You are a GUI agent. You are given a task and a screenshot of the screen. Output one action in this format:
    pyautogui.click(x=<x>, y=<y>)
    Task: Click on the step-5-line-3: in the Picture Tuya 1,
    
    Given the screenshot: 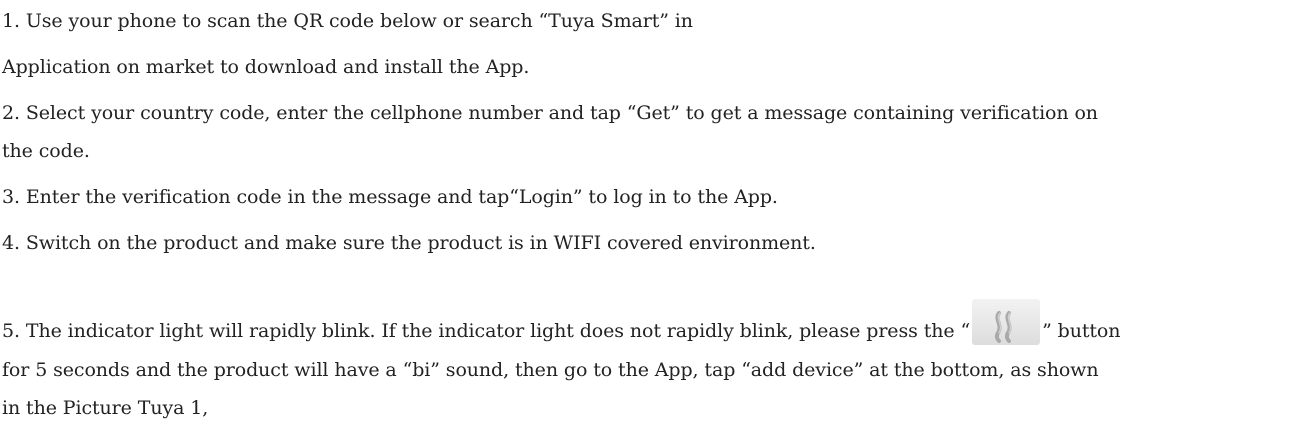 What is the action you would take?
    pyautogui.click(x=105, y=408)
    